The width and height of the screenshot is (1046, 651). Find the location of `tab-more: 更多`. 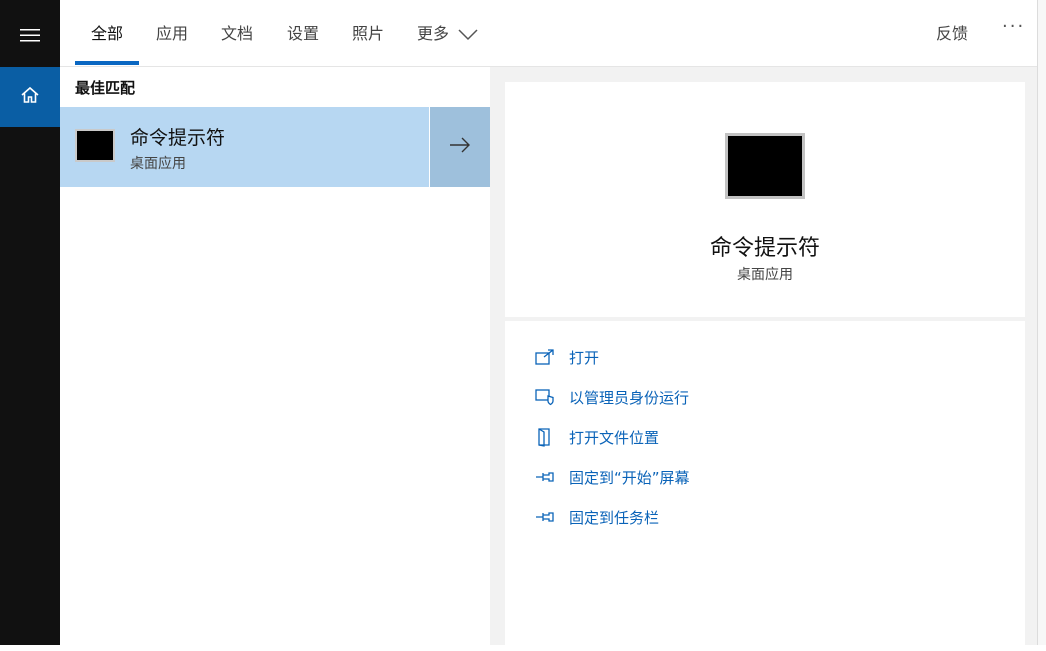

tab-more: 更多 is located at coordinates (433, 34).